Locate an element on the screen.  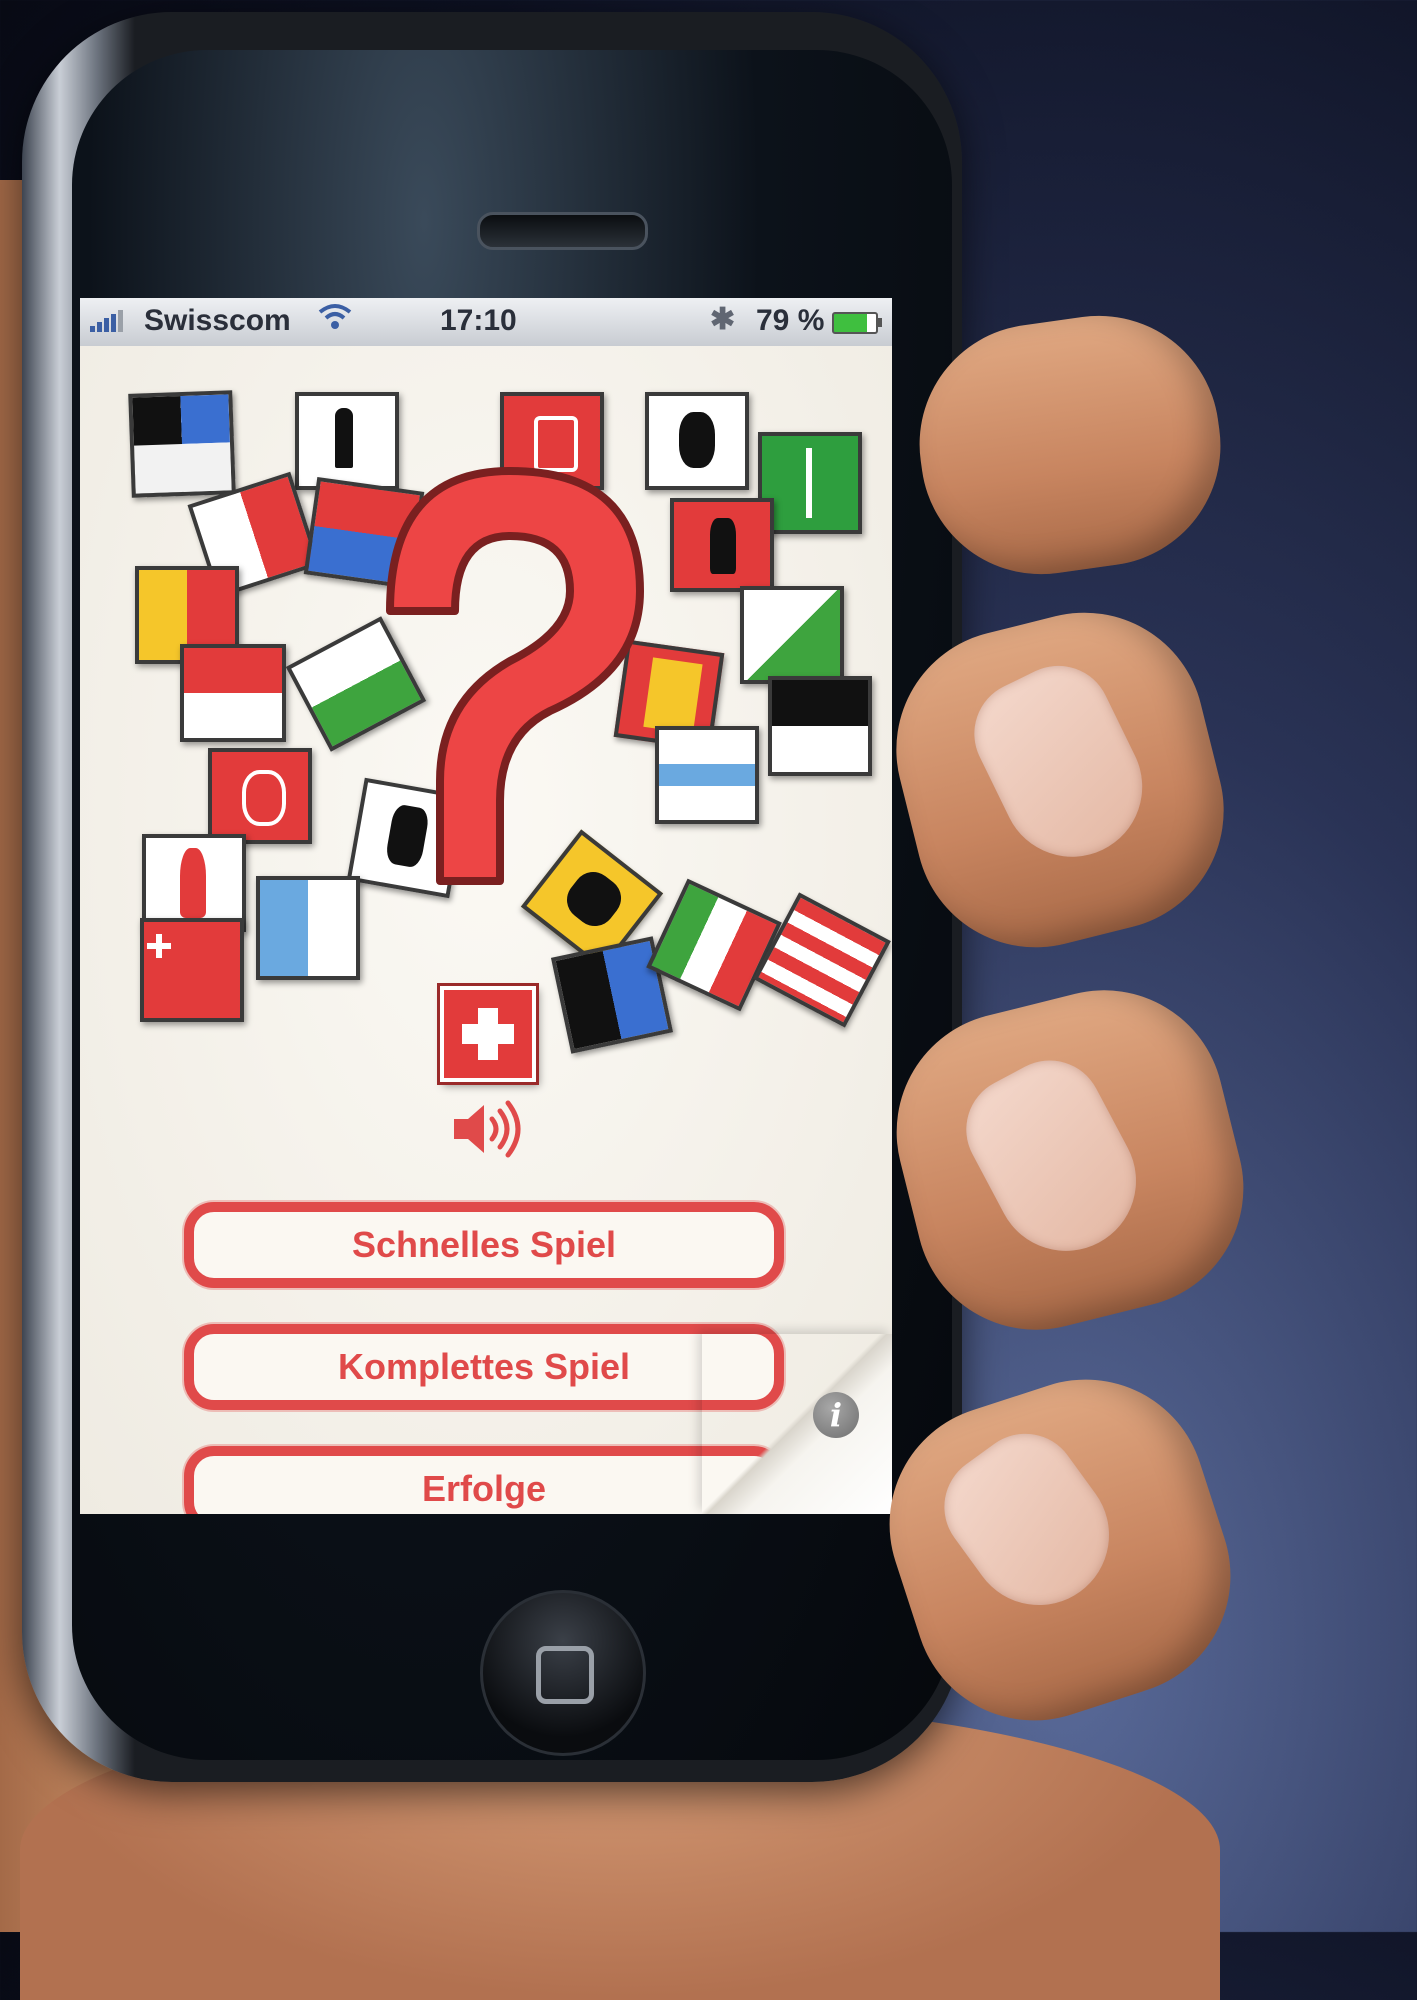
signal-strength-icon is located at coordinates (106, 321).